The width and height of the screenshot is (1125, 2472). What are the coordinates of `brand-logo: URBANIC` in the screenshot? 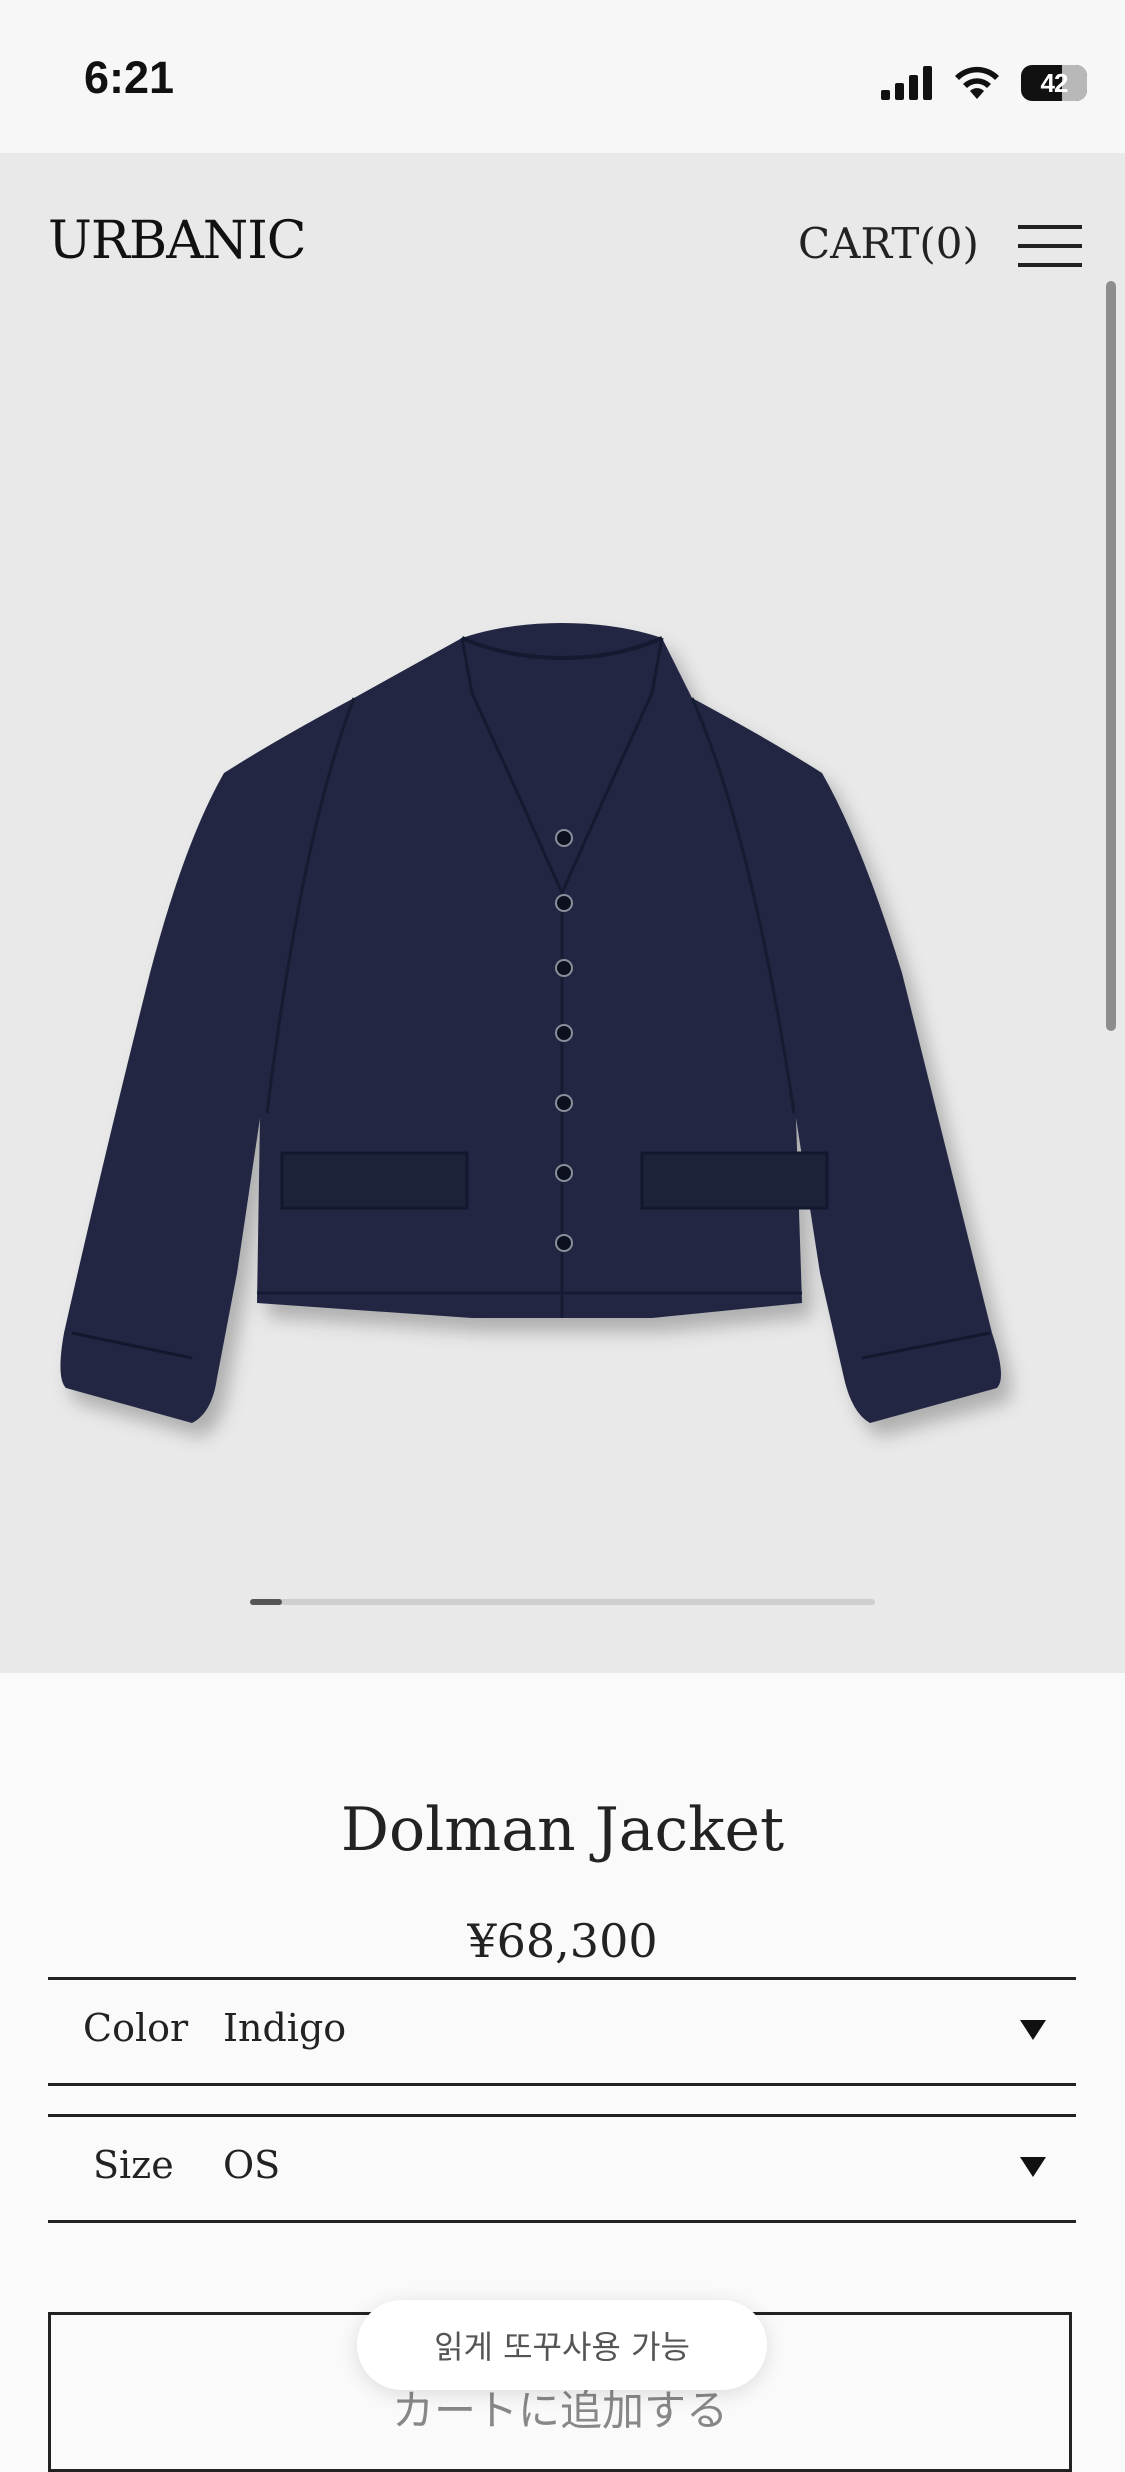 It's located at (177, 241).